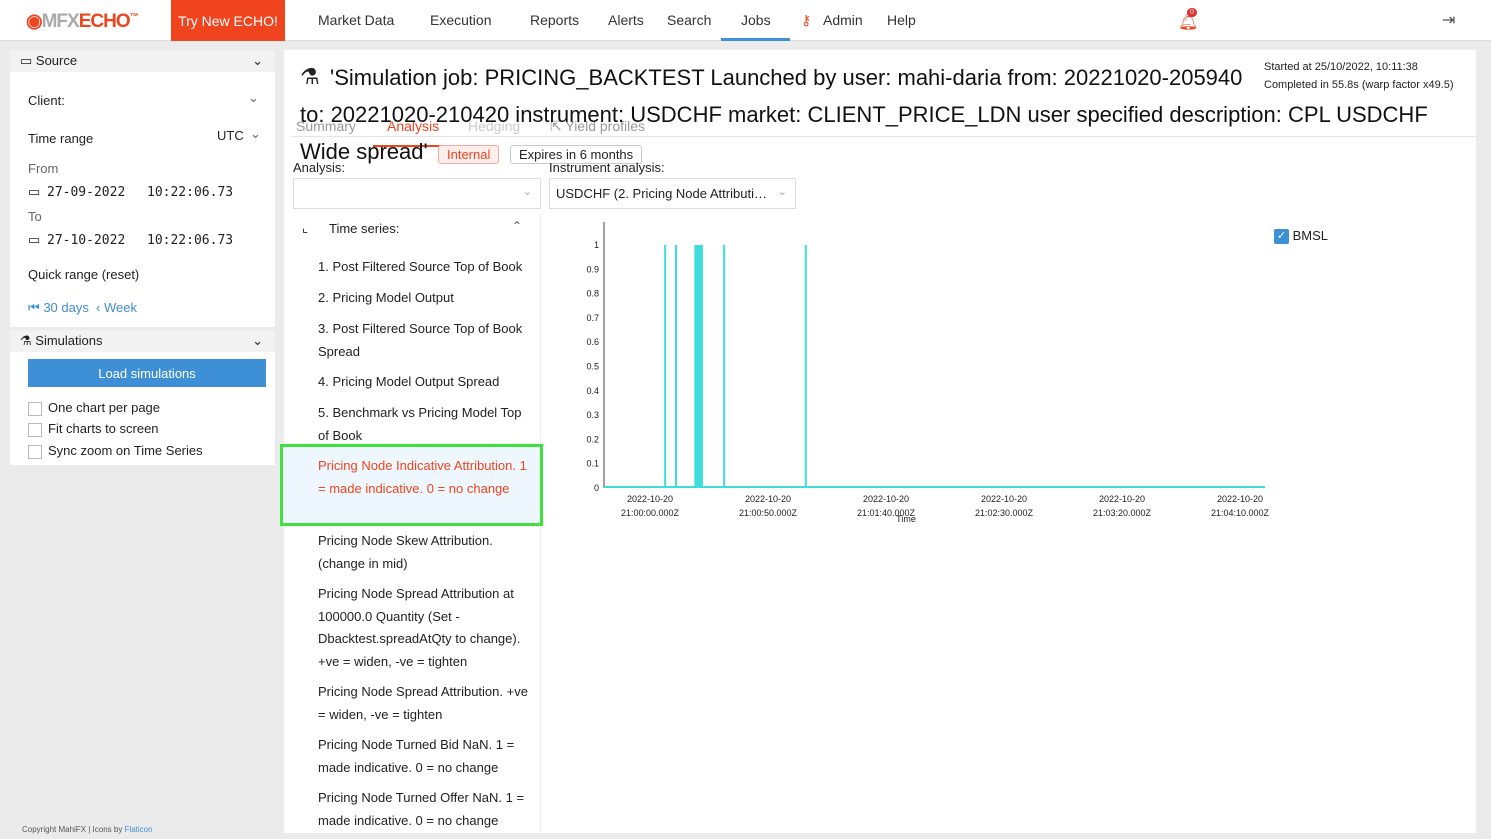  Describe the element at coordinates (755, 39) in the screenshot. I see `active-nav-indicator` at that location.